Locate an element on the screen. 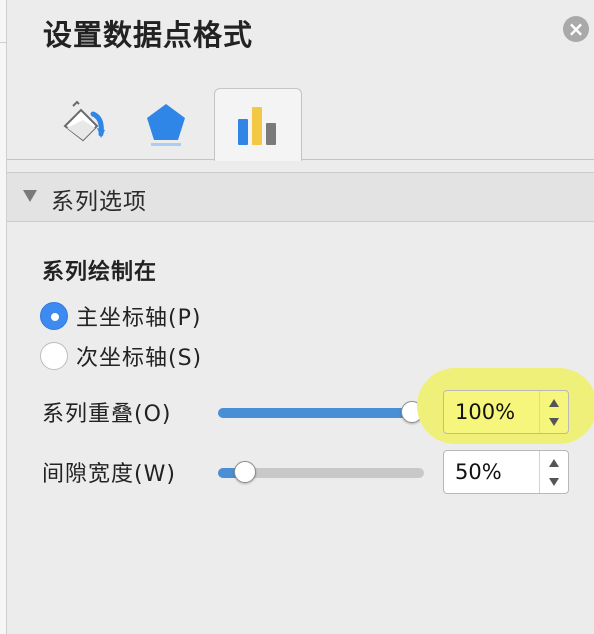  adjacent-window-edge is located at coordinates (3, 317).